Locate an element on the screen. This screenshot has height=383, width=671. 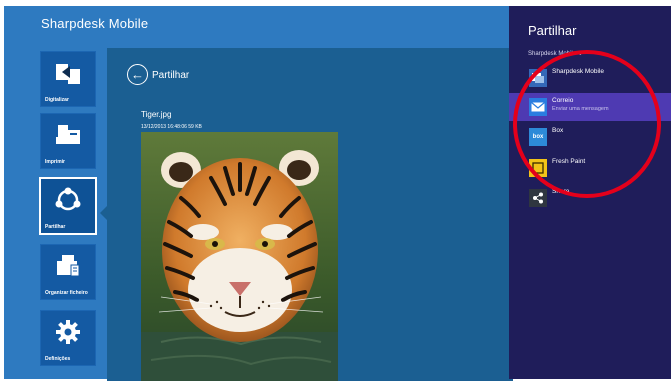
printer-icon is located at coordinates (68, 134).